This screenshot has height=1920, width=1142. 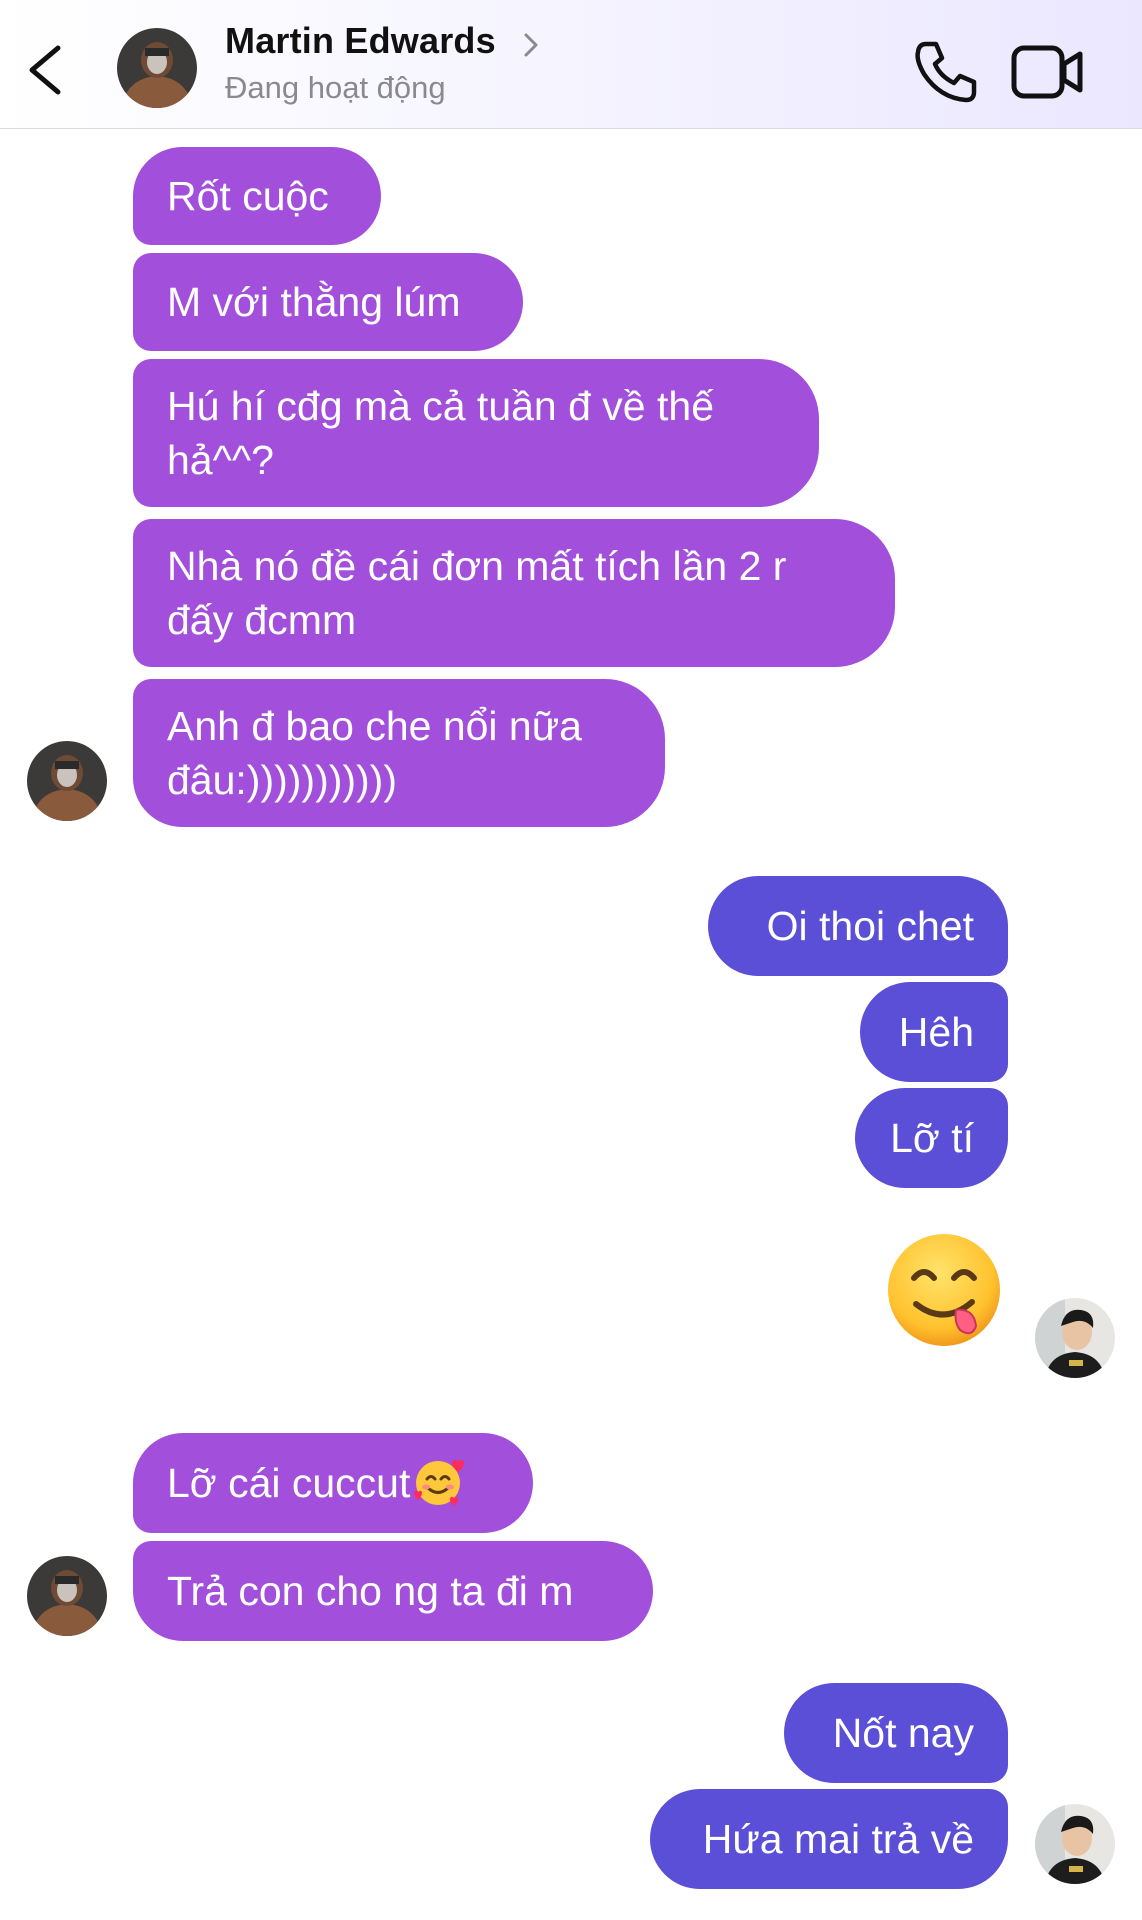 I want to click on outgoing-message: Oi thoi chet, so click(x=858, y=926).